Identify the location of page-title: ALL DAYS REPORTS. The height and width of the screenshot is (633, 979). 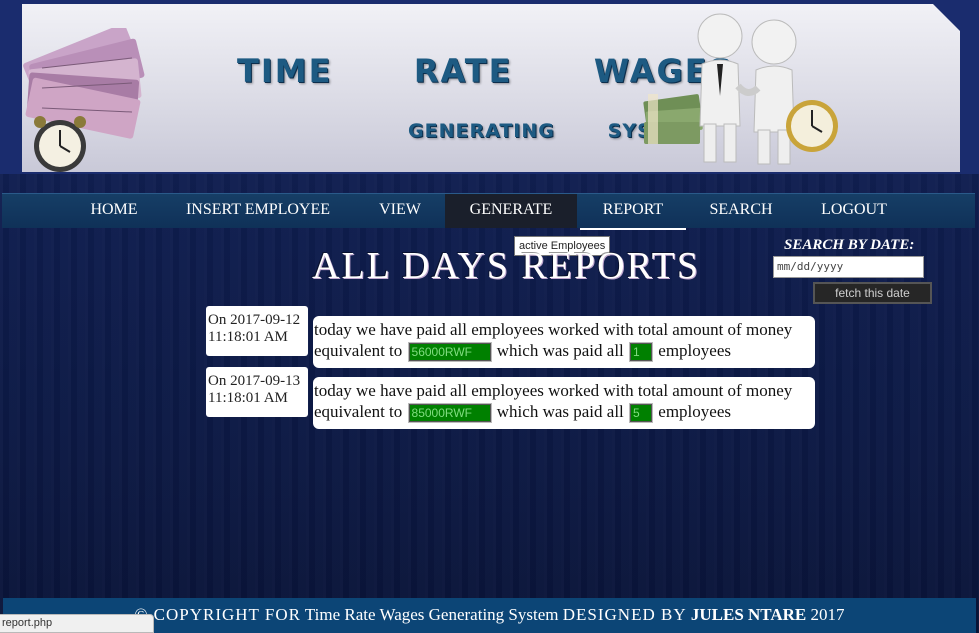
(506, 266).